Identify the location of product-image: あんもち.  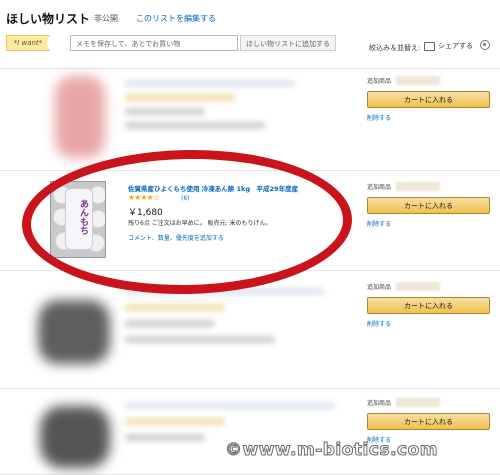
(78, 219).